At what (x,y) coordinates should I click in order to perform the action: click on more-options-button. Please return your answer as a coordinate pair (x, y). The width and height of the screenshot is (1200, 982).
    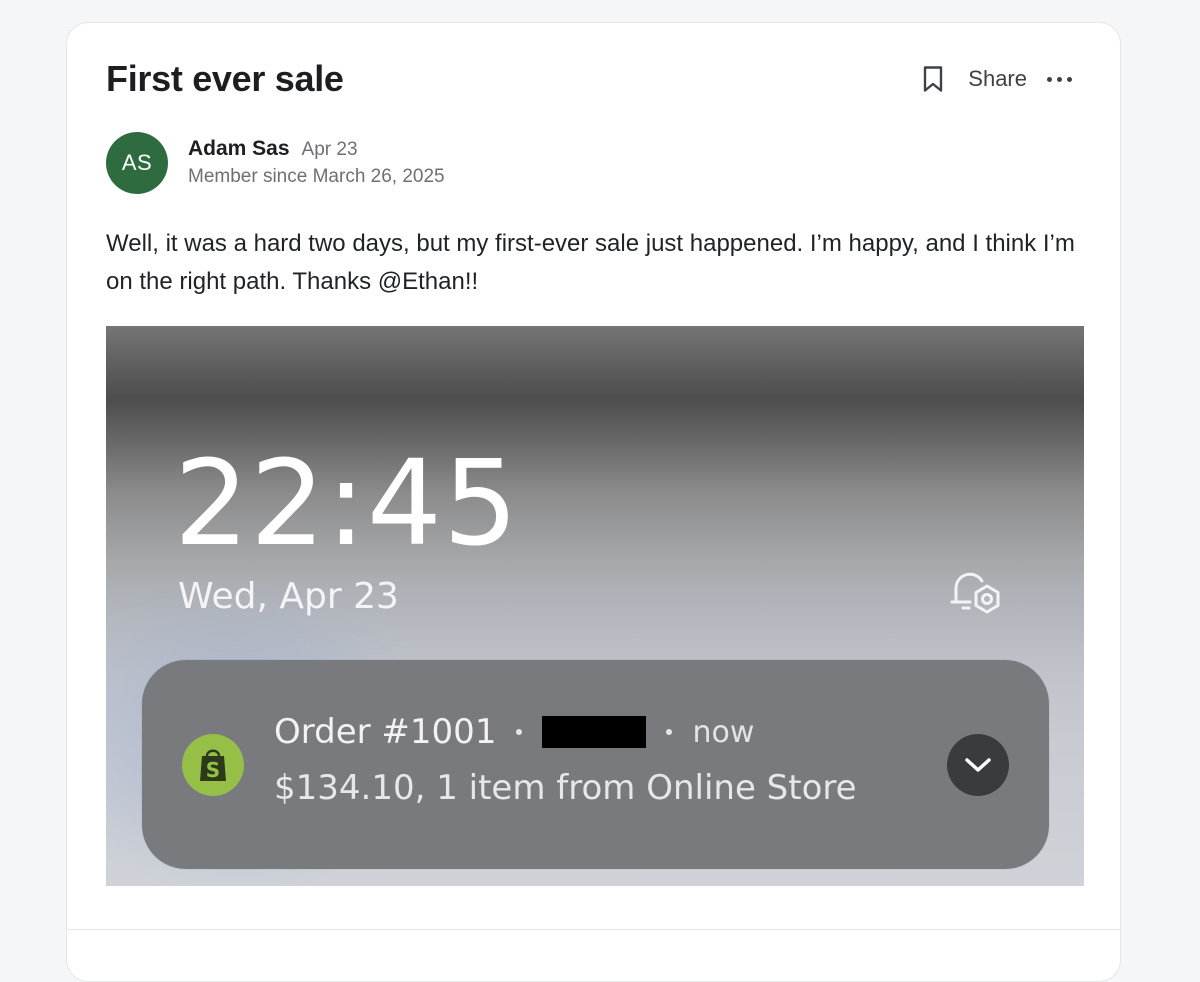
    Looking at the image, I should click on (1059, 79).